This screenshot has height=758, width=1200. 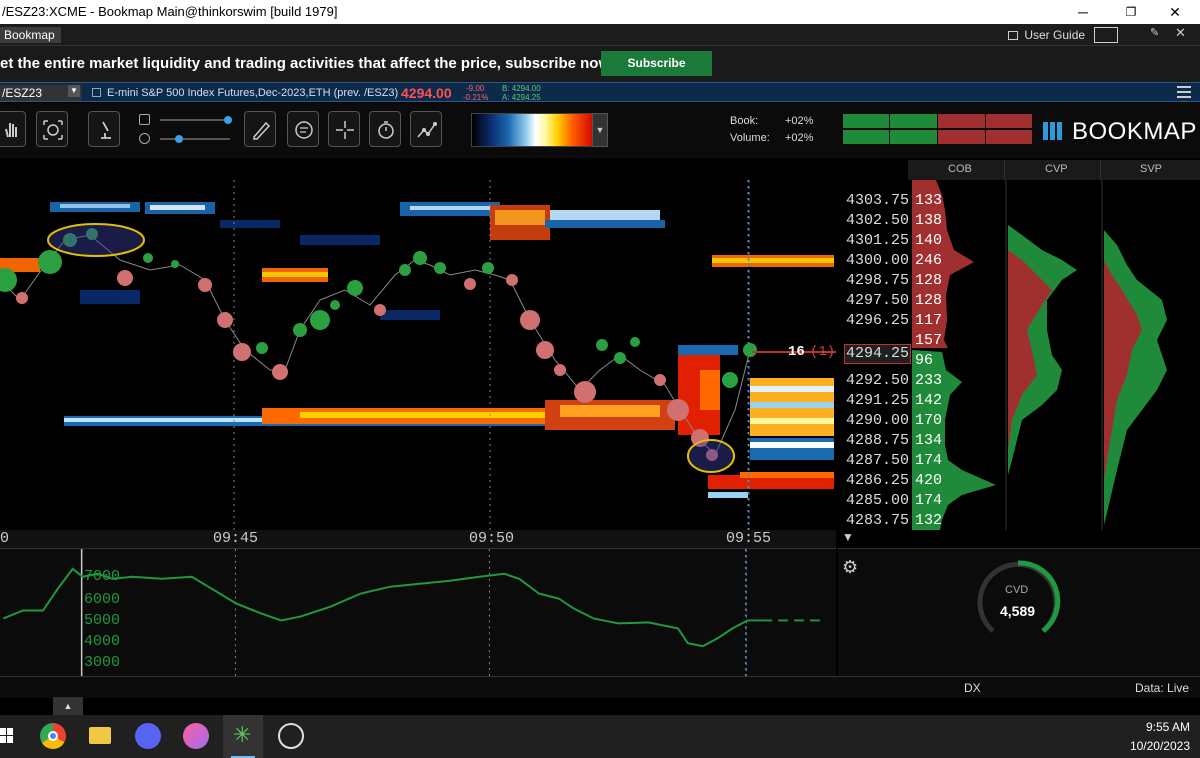 I want to click on discord-icon, so click(x=148, y=736).